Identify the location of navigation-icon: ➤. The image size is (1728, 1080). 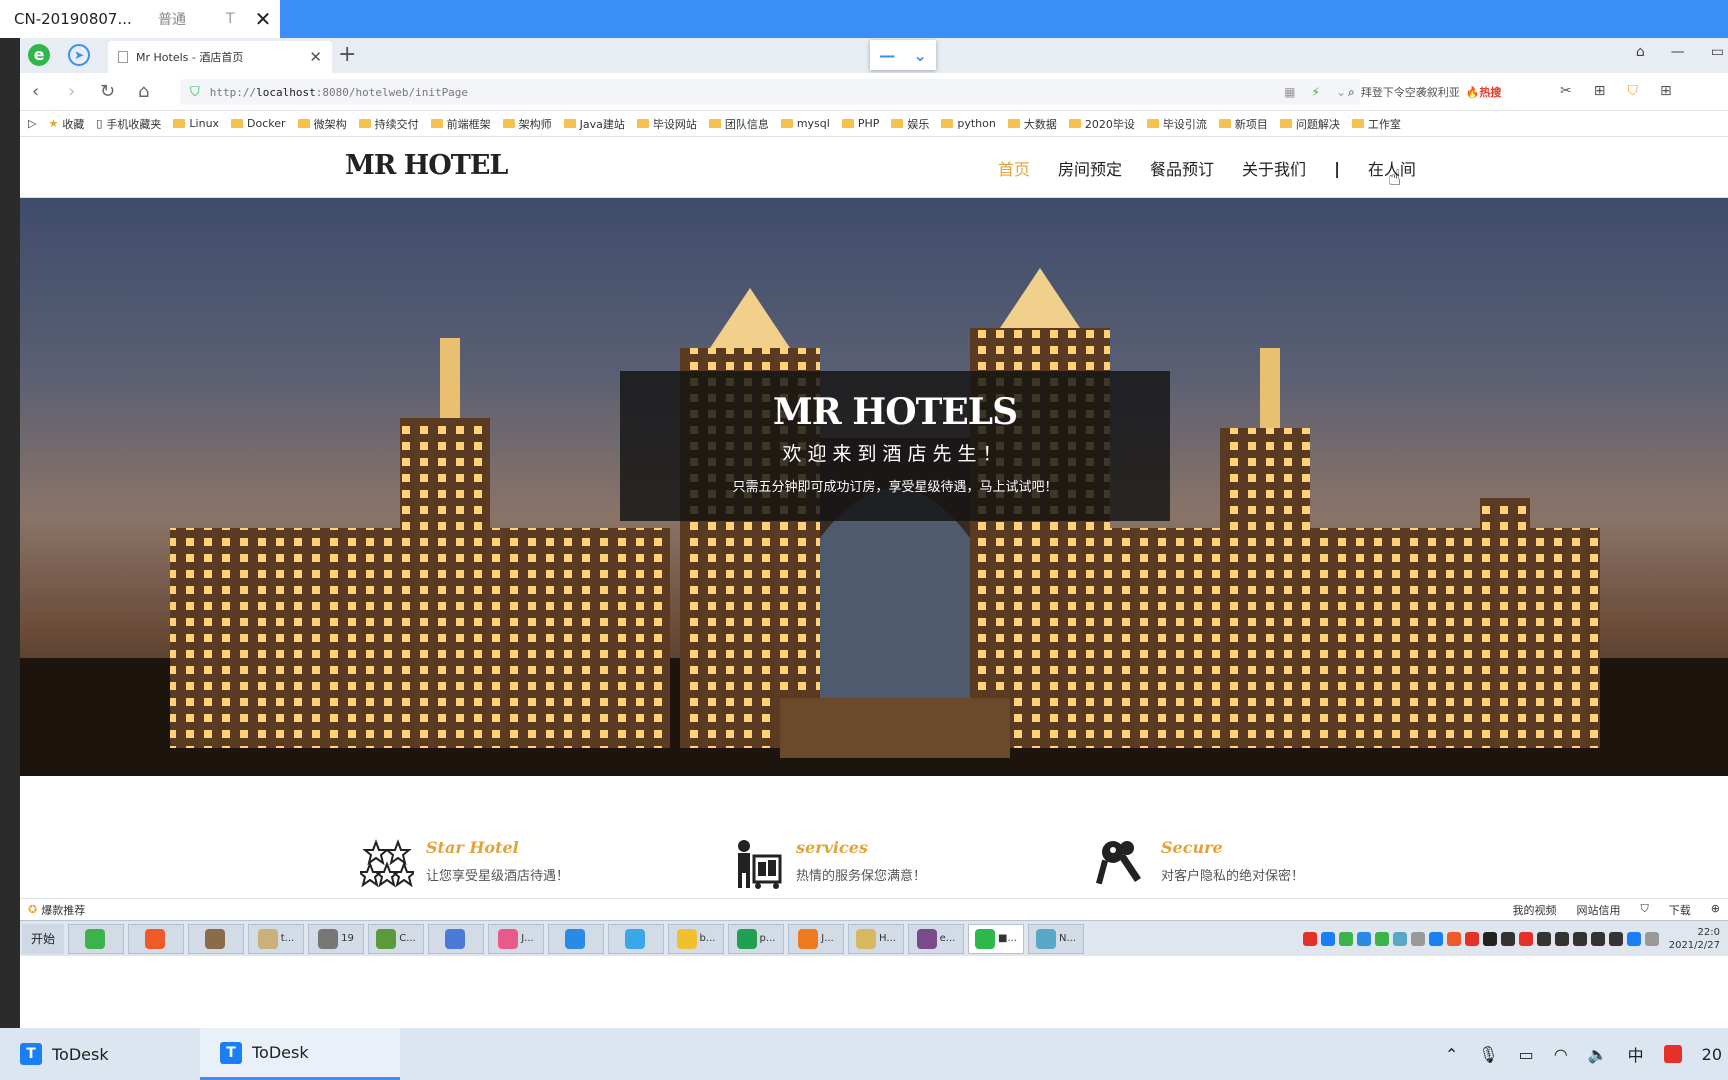
(79, 55).